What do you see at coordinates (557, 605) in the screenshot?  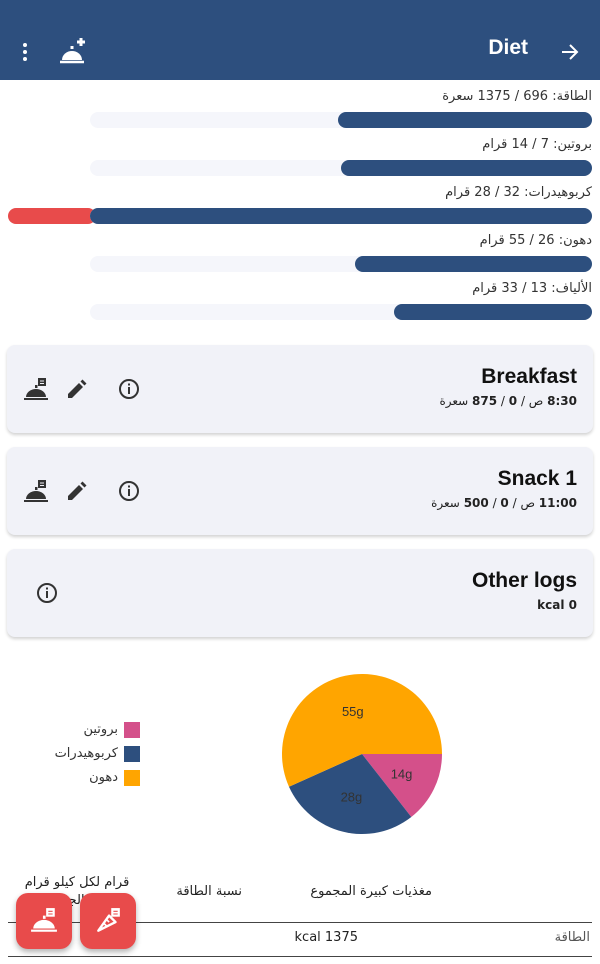 I see `other-logs-summary: kcal 0` at bounding box center [557, 605].